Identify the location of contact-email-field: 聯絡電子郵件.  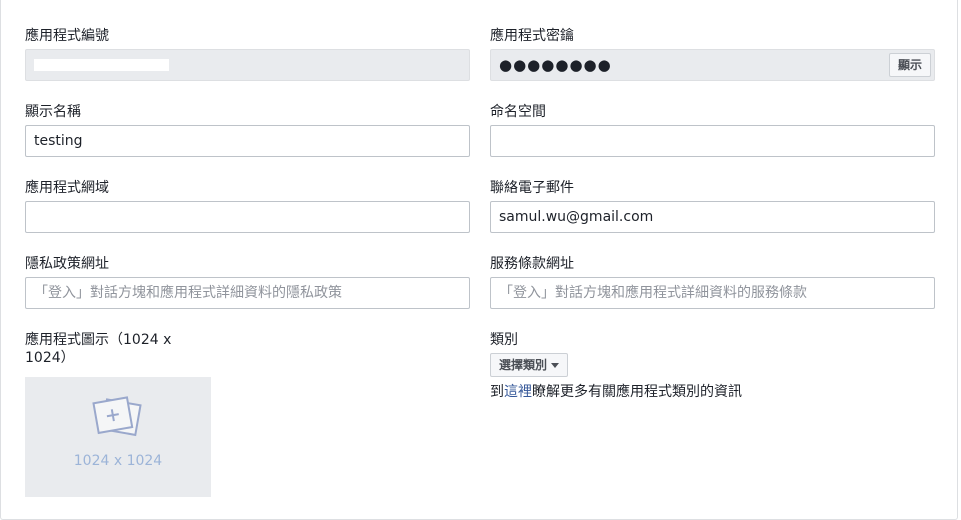
(532, 188).